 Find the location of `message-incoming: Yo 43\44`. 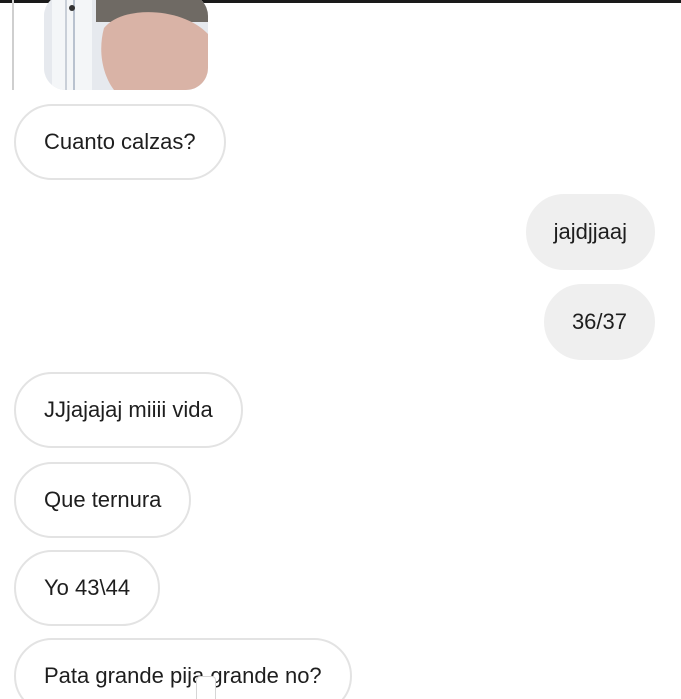

message-incoming: Yo 43\44 is located at coordinates (87, 588).